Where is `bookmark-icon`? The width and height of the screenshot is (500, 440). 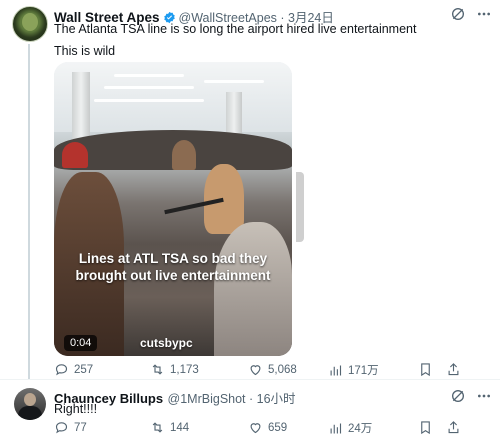 bookmark-icon is located at coordinates (425, 369).